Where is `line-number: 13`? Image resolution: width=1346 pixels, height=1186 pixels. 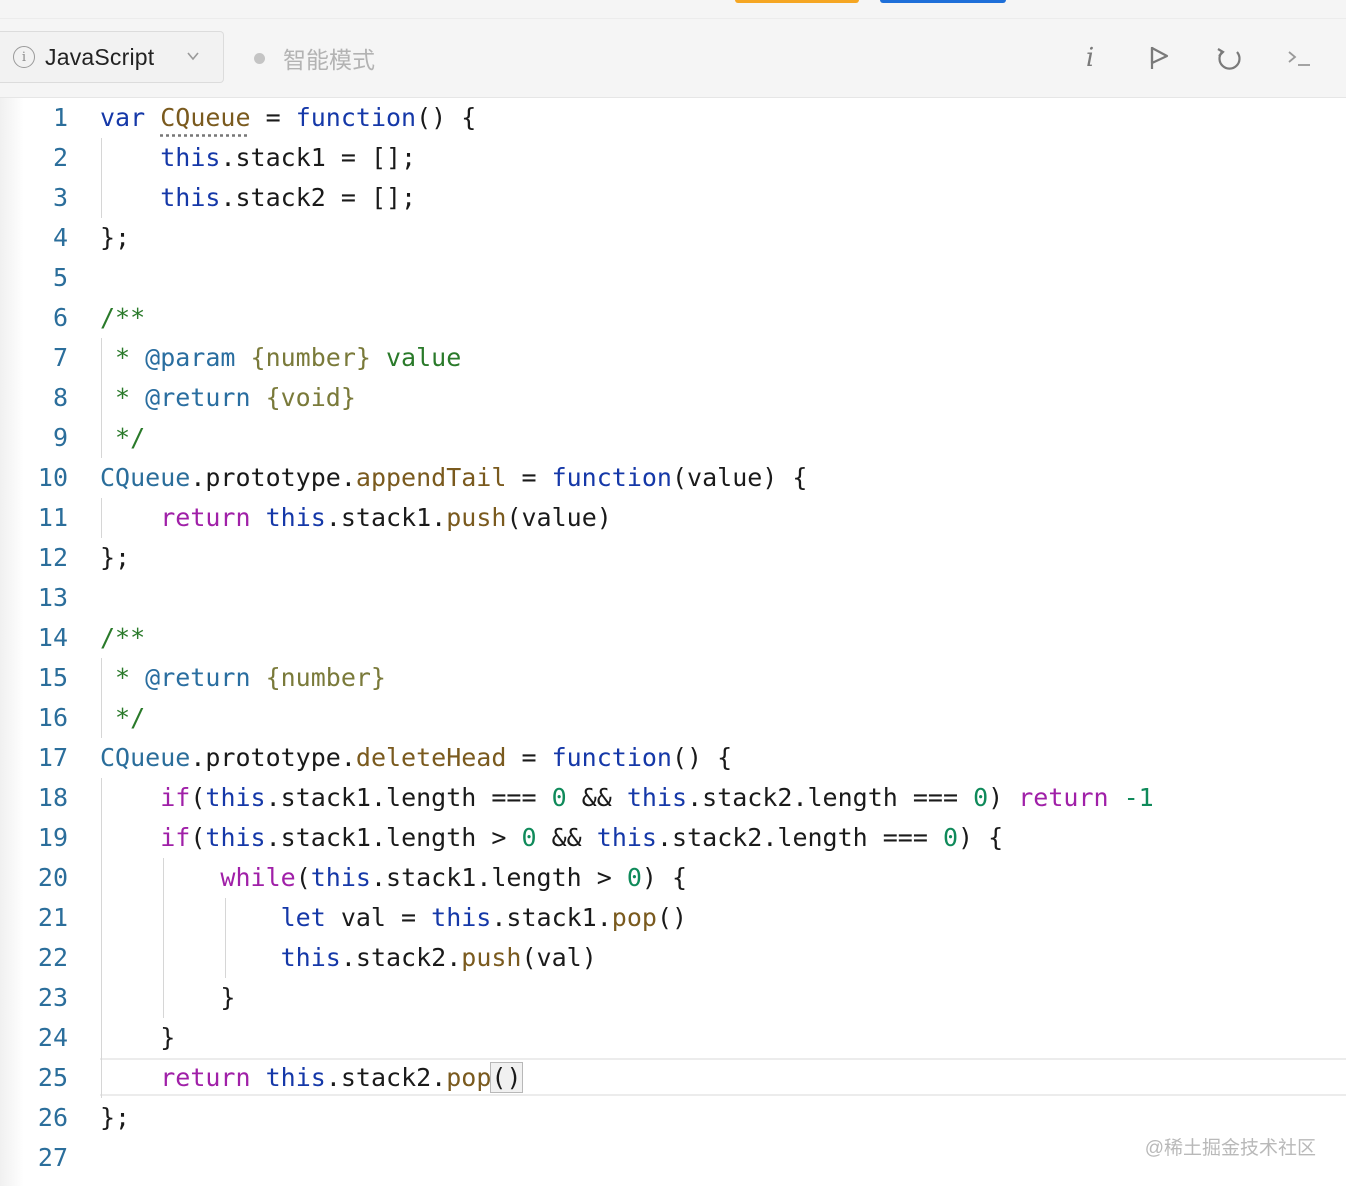
line-number: 13 is located at coordinates (52, 597).